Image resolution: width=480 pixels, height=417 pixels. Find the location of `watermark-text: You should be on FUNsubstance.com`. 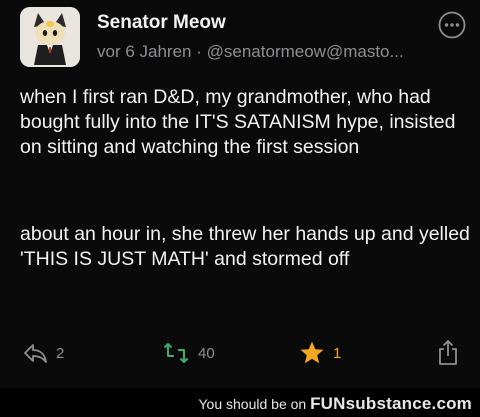

watermark-text: You should be on FUNsubstance.com is located at coordinates (336, 404).